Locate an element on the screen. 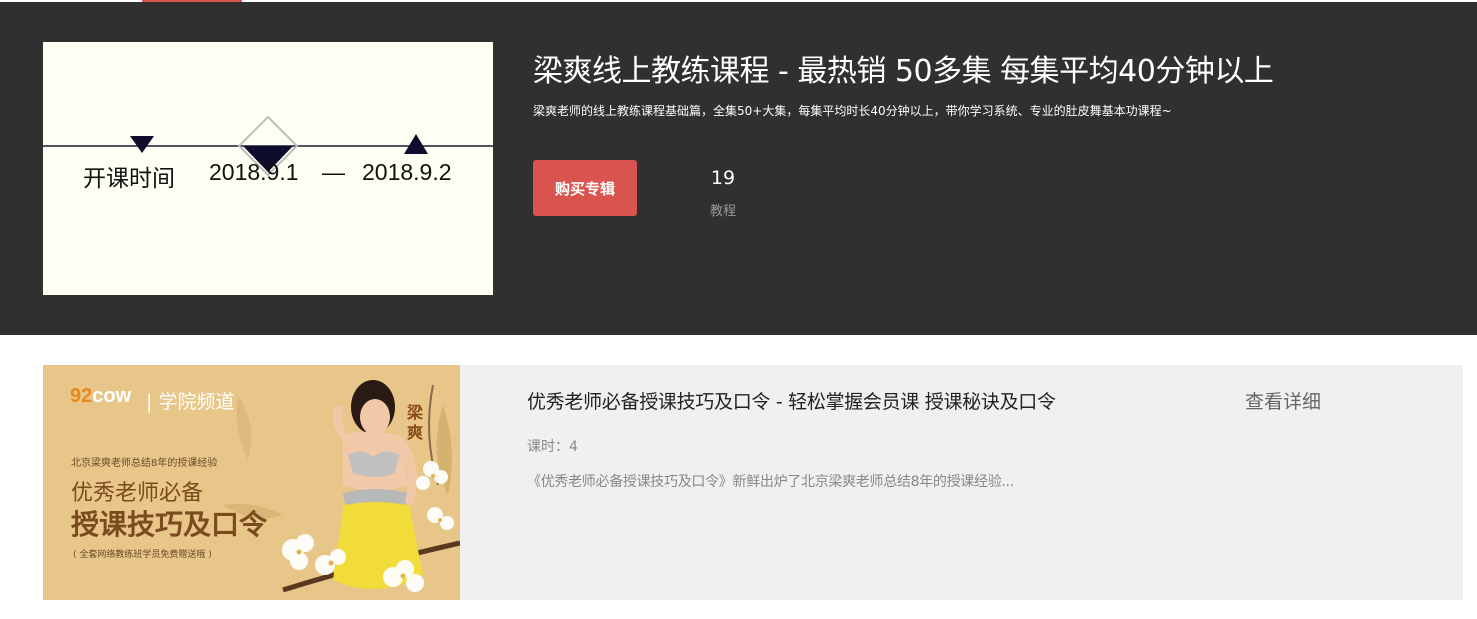  course-title: 优秀老师必备授课技巧及口令 - 轻松掌握会员课 授课秘诀及口令 is located at coordinates (791, 400).